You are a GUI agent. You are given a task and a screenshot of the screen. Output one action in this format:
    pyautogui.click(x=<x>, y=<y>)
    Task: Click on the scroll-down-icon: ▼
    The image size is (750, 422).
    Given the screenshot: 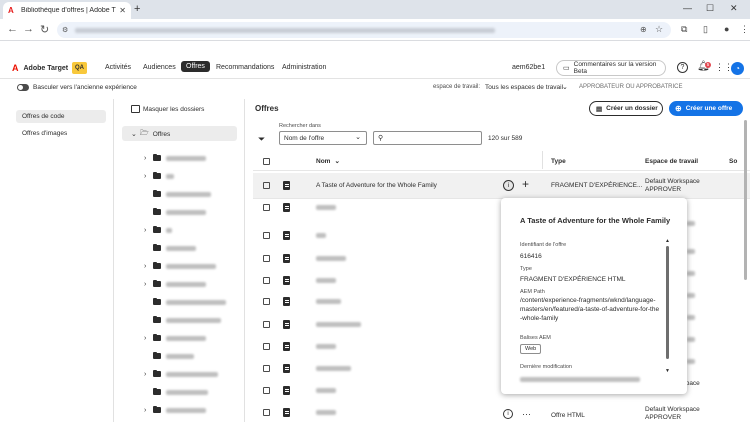 What is the action you would take?
    pyautogui.click(x=667, y=371)
    